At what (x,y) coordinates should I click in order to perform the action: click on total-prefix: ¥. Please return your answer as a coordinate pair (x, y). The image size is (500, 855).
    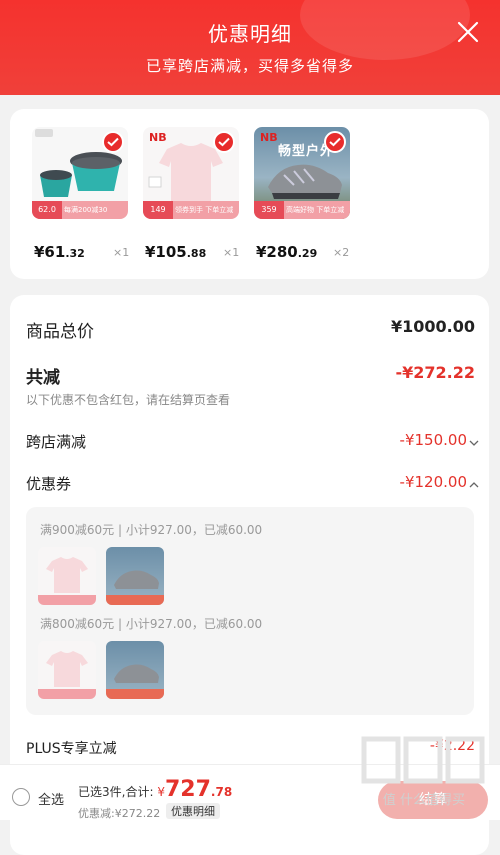
    Looking at the image, I should click on (161, 792).